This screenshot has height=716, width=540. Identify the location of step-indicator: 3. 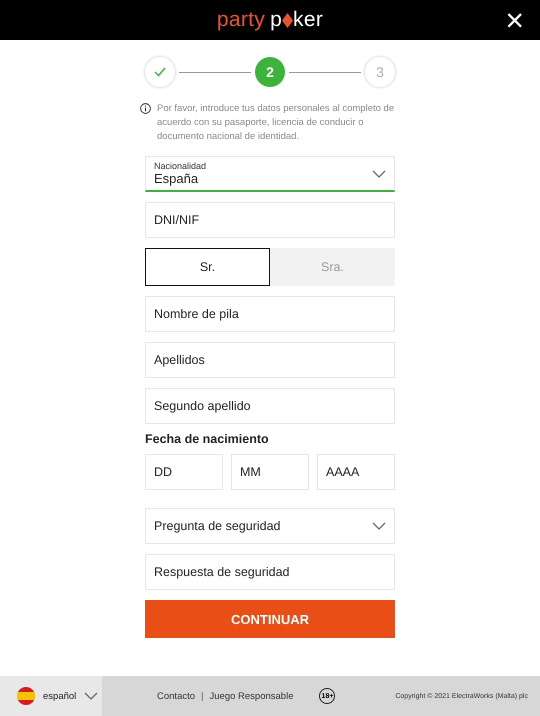
(380, 72).